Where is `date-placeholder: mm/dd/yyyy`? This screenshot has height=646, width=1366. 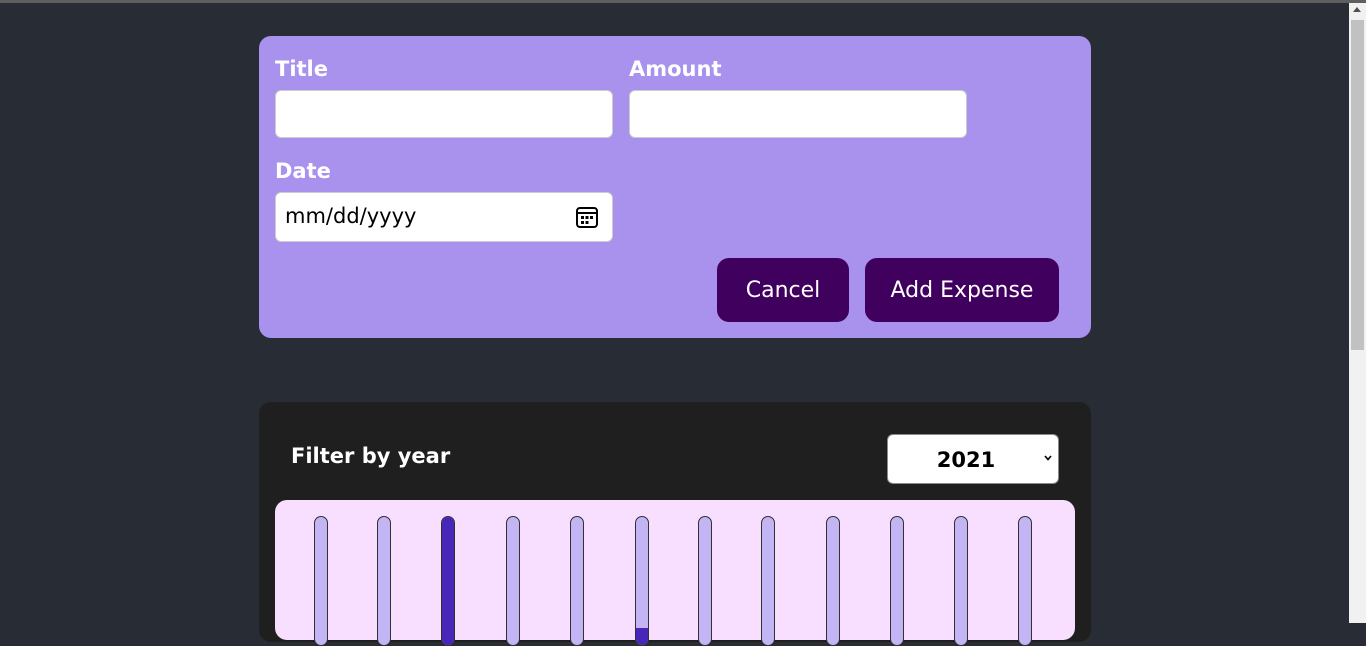
date-placeholder: mm/dd/yyyy is located at coordinates (351, 216).